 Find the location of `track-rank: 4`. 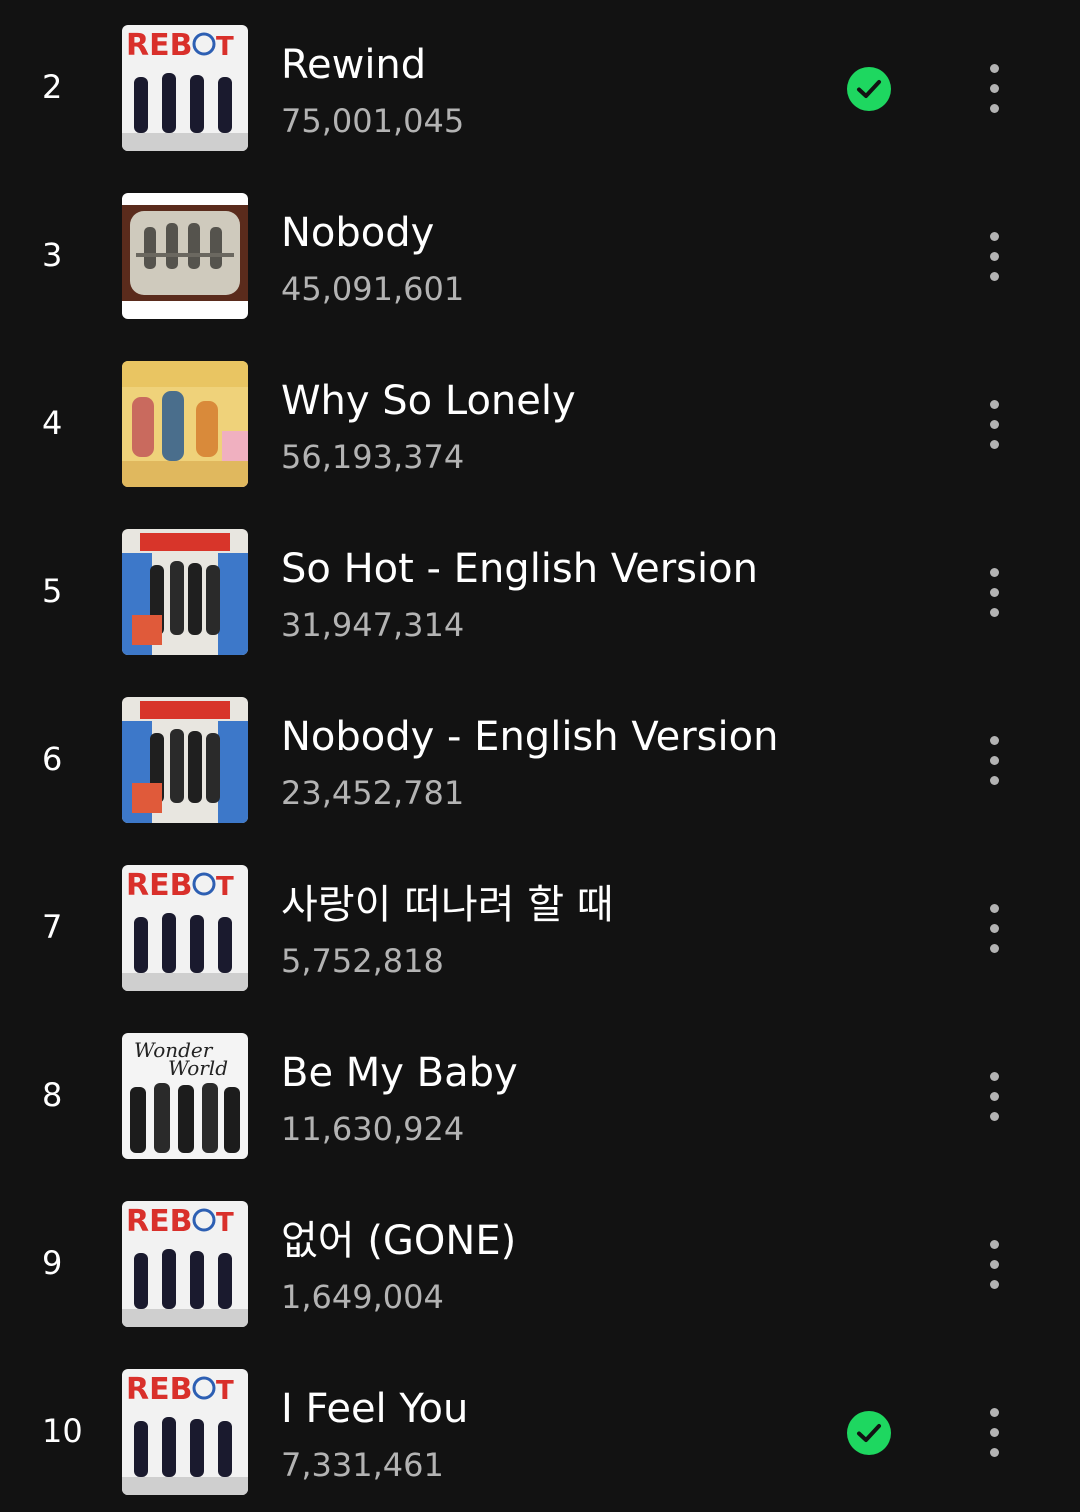

track-rank: 4 is located at coordinates (52, 423).